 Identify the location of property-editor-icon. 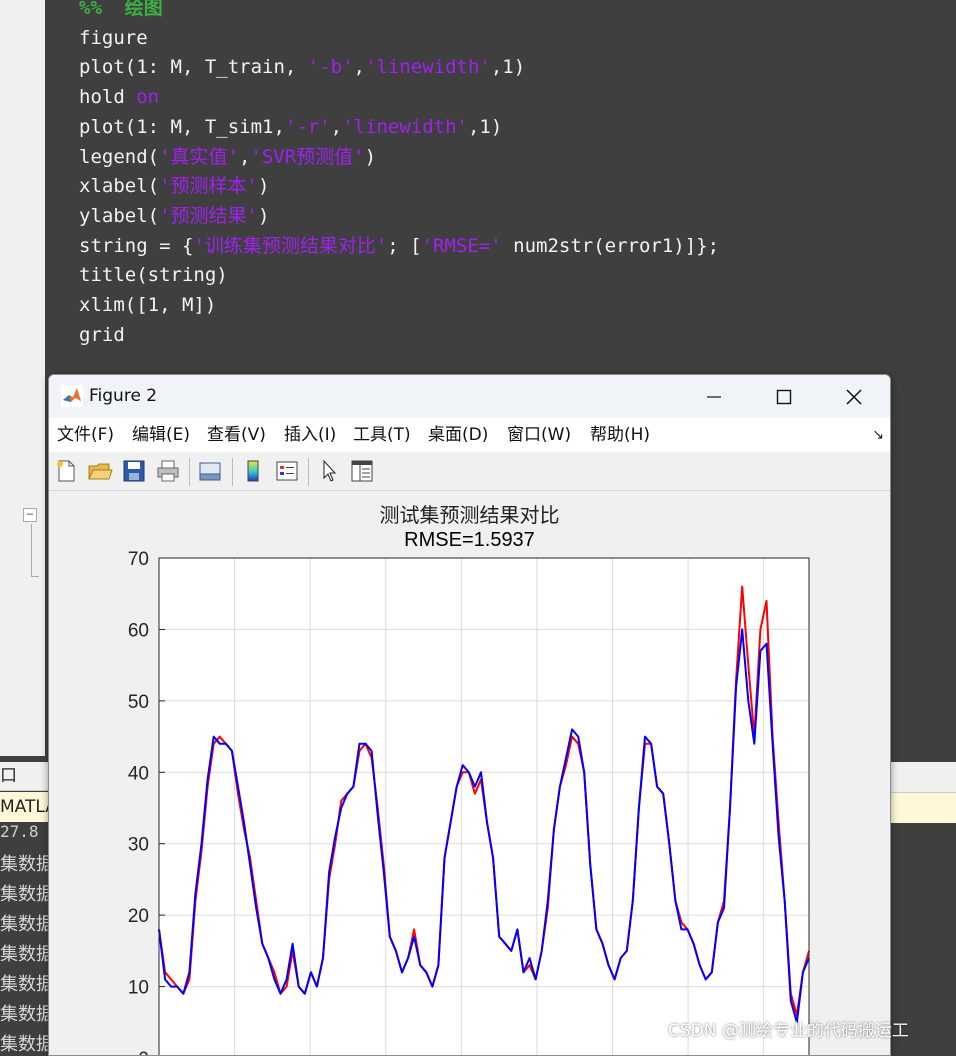
(362, 471).